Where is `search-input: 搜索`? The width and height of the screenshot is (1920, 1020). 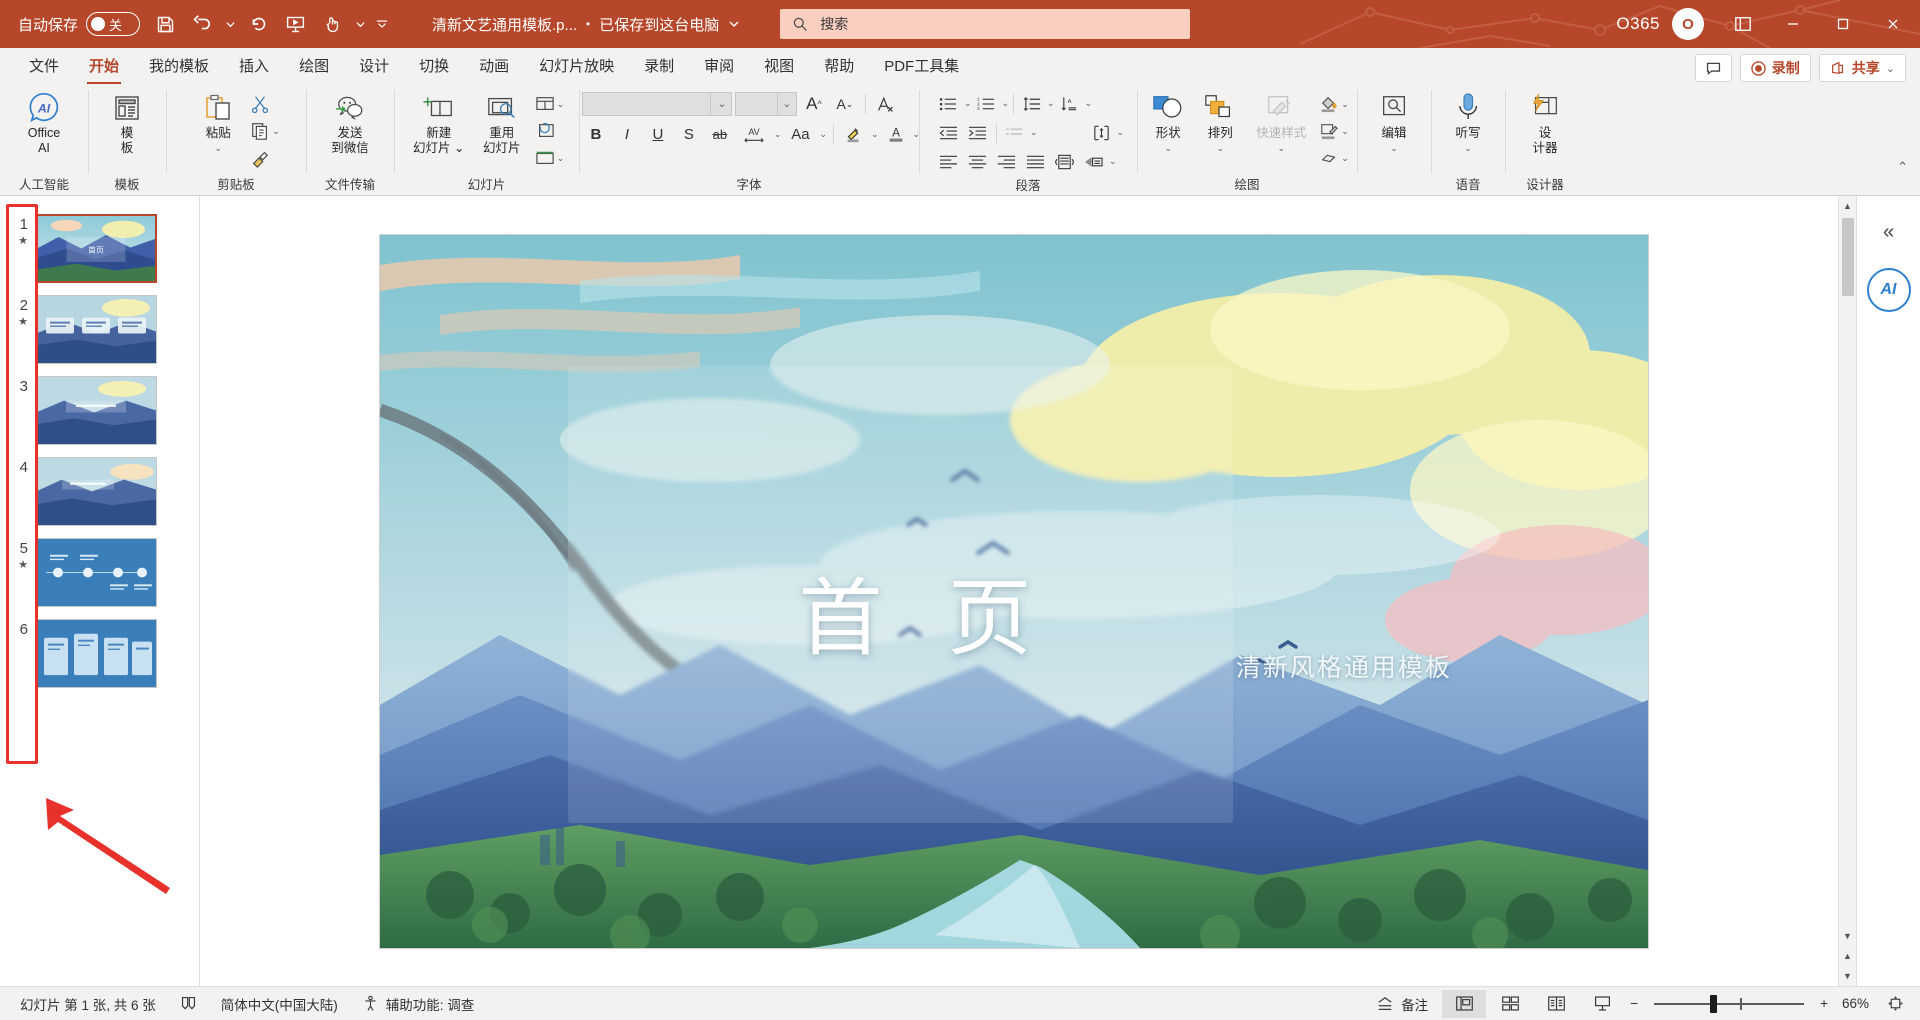
search-input: 搜索 is located at coordinates (985, 24).